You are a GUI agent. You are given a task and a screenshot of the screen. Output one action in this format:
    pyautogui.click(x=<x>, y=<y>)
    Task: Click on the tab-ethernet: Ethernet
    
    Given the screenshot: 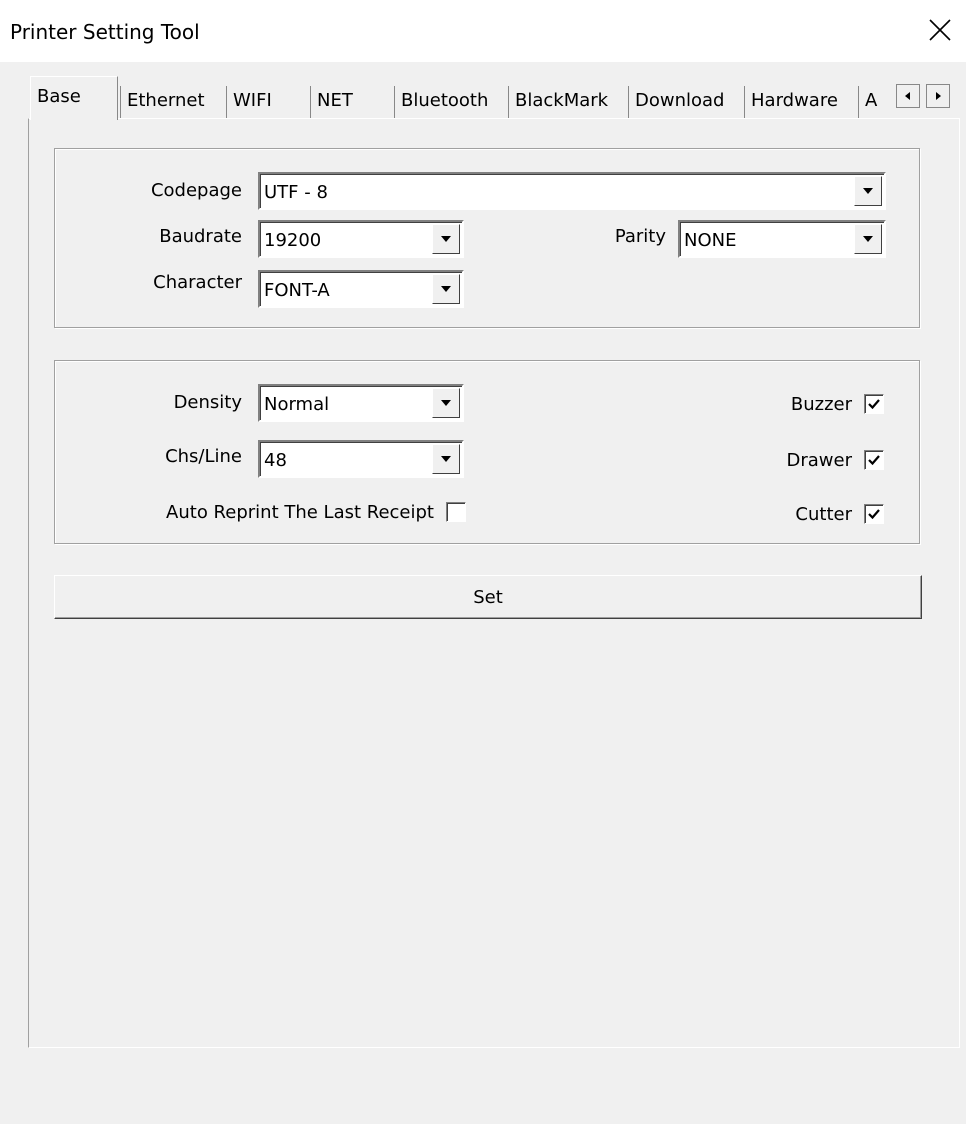 What is the action you would take?
    pyautogui.click(x=173, y=102)
    